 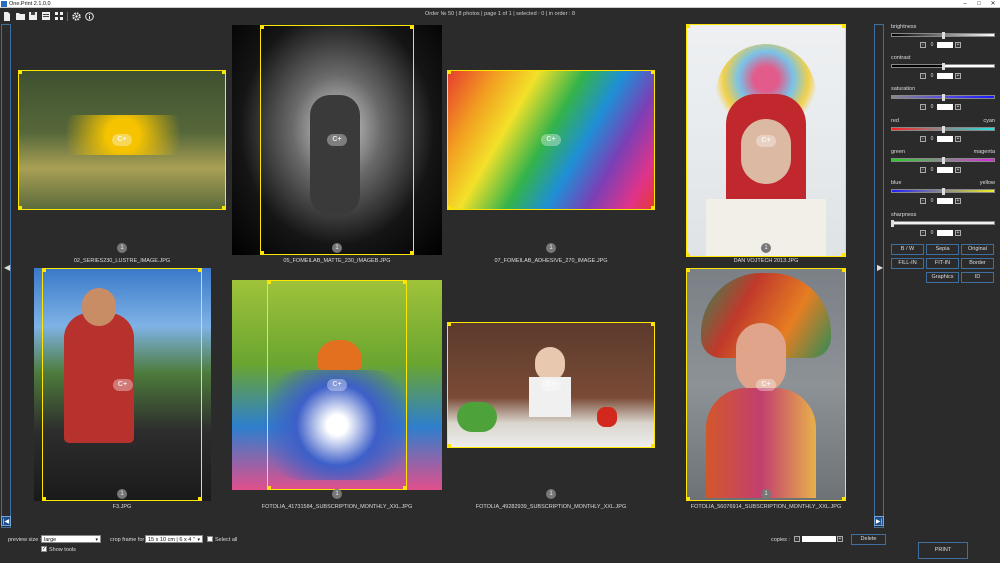 I want to click on blue-value: 0, so click(x=932, y=201).